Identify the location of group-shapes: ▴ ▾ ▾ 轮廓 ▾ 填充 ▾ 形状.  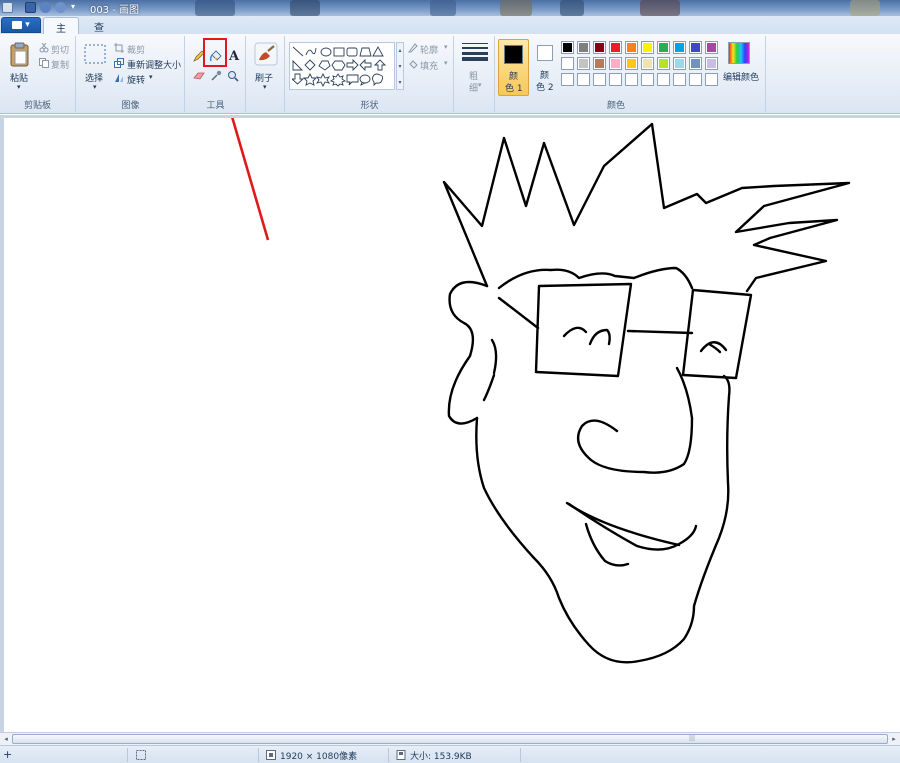
(370, 74).